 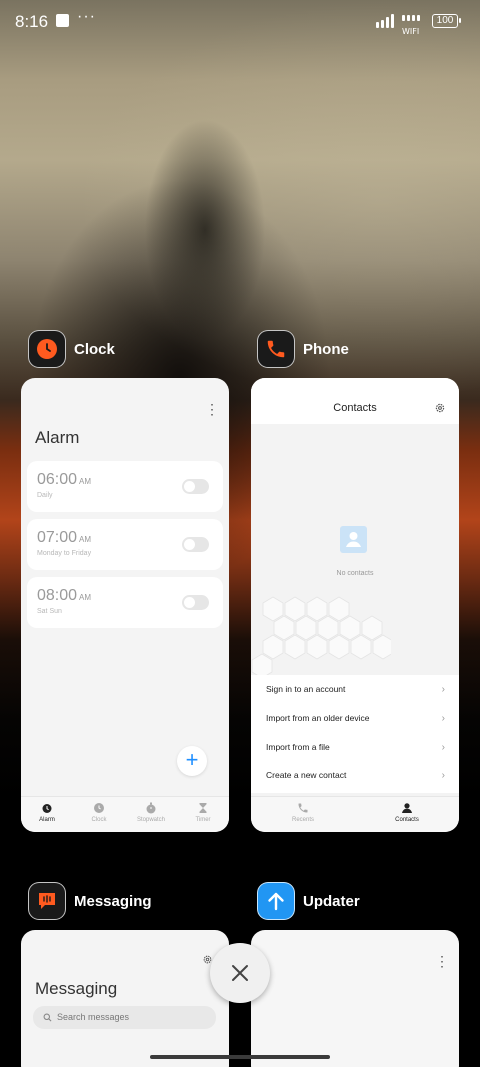 I want to click on tab-stopwatch: Stopwatch, so click(x=151, y=814).